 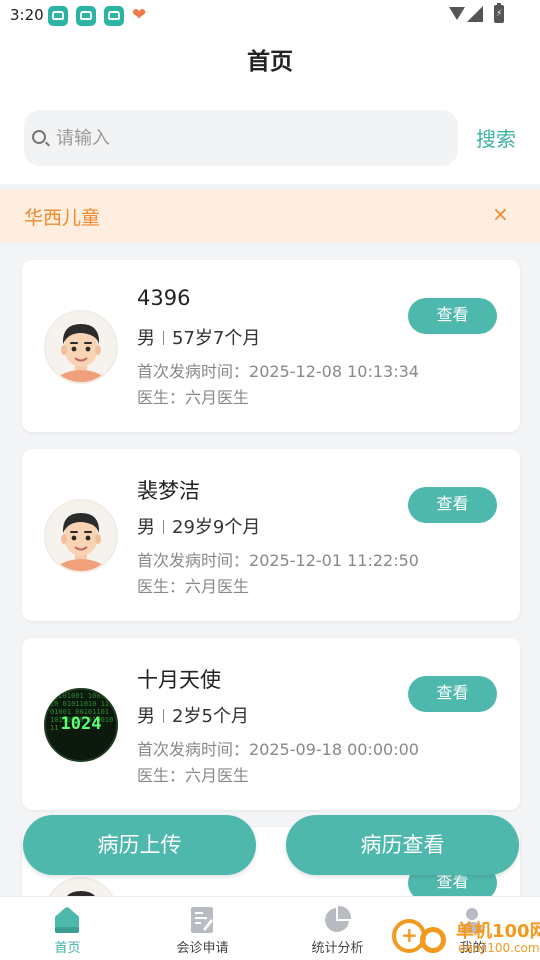 What do you see at coordinates (216, 338) in the screenshot?
I see `patient-age: 57岁7个月` at bounding box center [216, 338].